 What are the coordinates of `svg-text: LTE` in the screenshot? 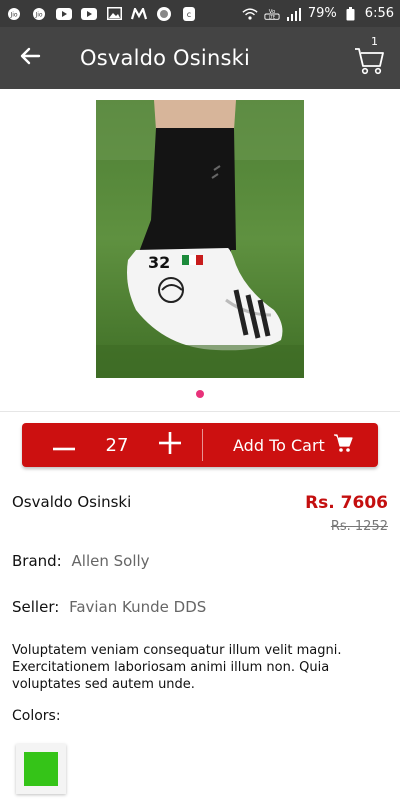 It's located at (272, 16).